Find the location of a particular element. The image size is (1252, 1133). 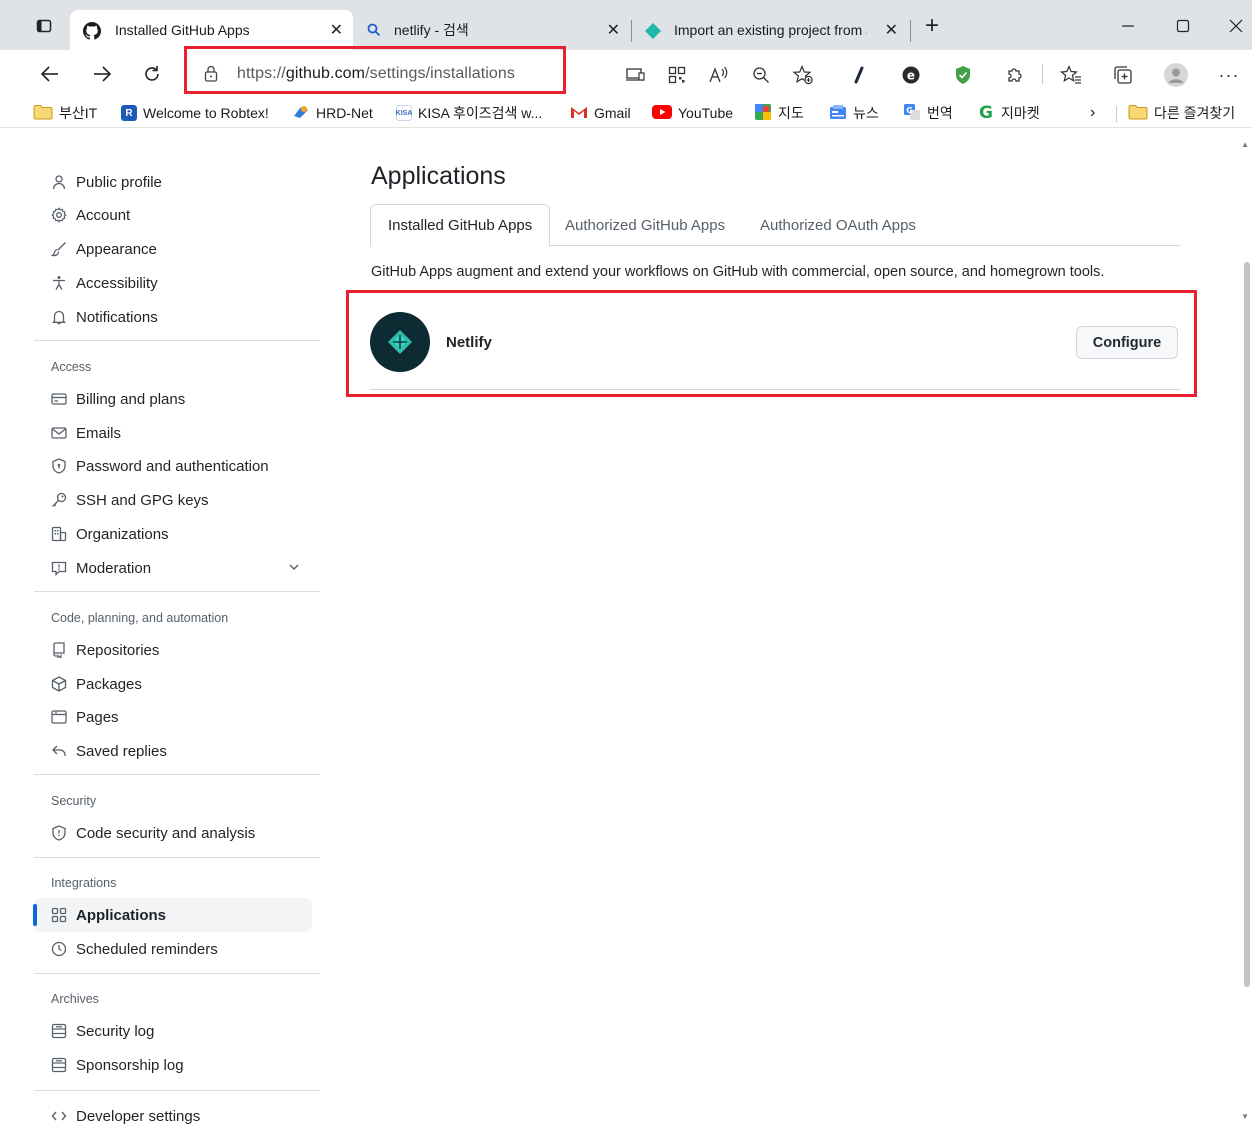

arrow-right-icon is located at coordinates (103, 74).